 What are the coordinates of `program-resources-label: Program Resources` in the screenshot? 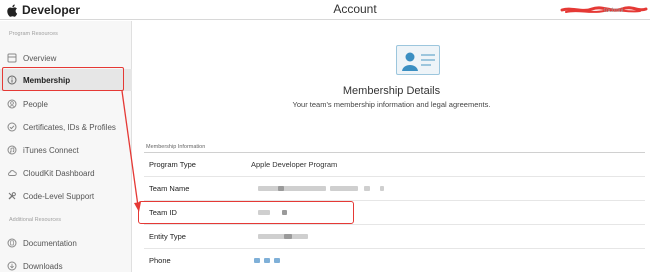 It's located at (33, 34).